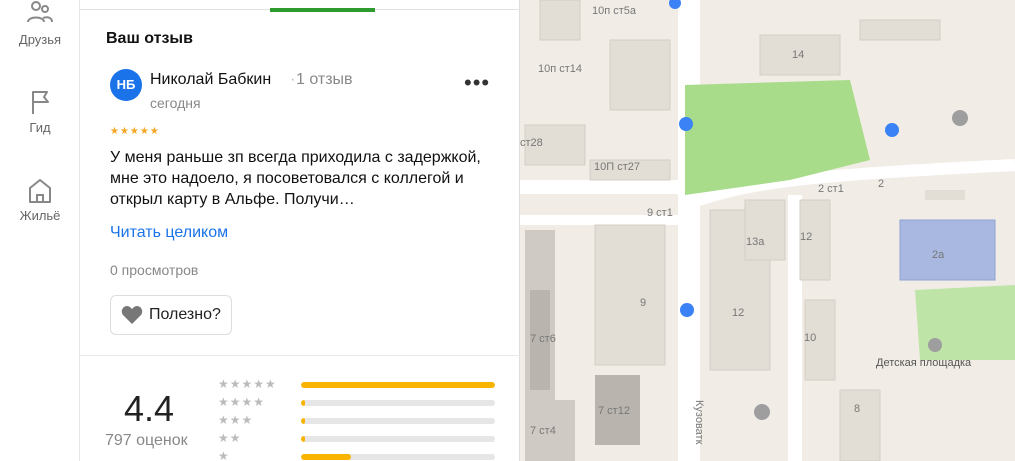 This screenshot has width=1015, height=461. I want to click on nav-item-guide: Гид, so click(40, 111).